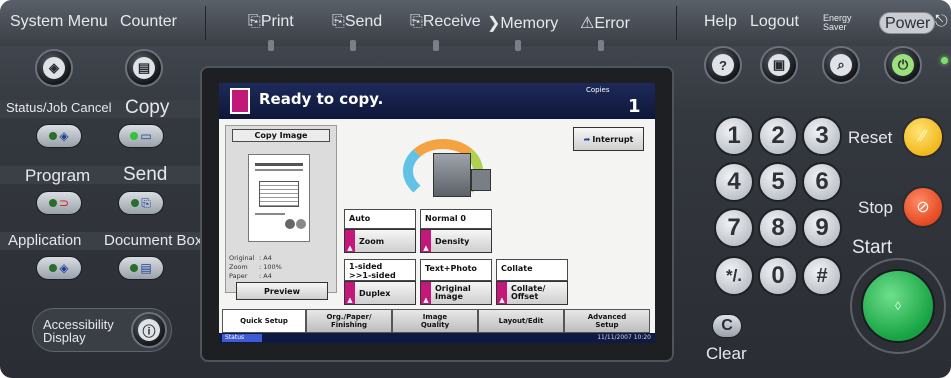 The image size is (951, 378). What do you see at coordinates (734, 136) in the screenshot?
I see `key-1: 1` at bounding box center [734, 136].